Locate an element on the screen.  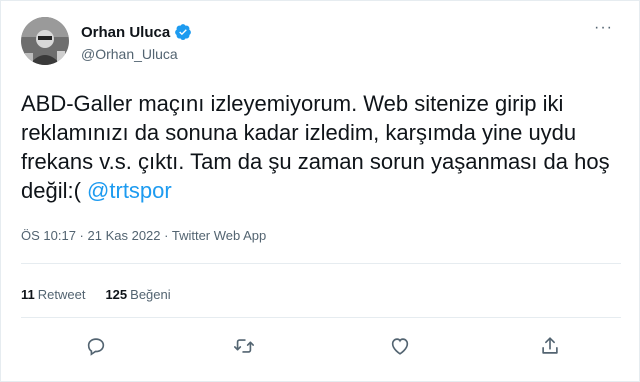
author-display-name: Orhan Uluca is located at coordinates (125, 32).